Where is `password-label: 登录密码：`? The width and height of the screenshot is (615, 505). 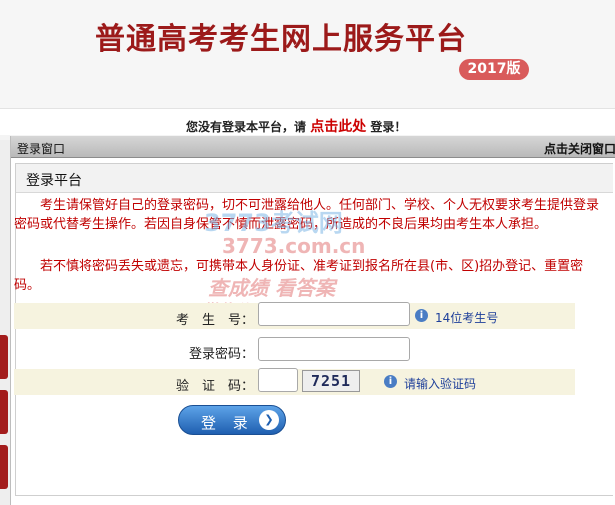 password-label: 登录密码： is located at coordinates (221, 354).